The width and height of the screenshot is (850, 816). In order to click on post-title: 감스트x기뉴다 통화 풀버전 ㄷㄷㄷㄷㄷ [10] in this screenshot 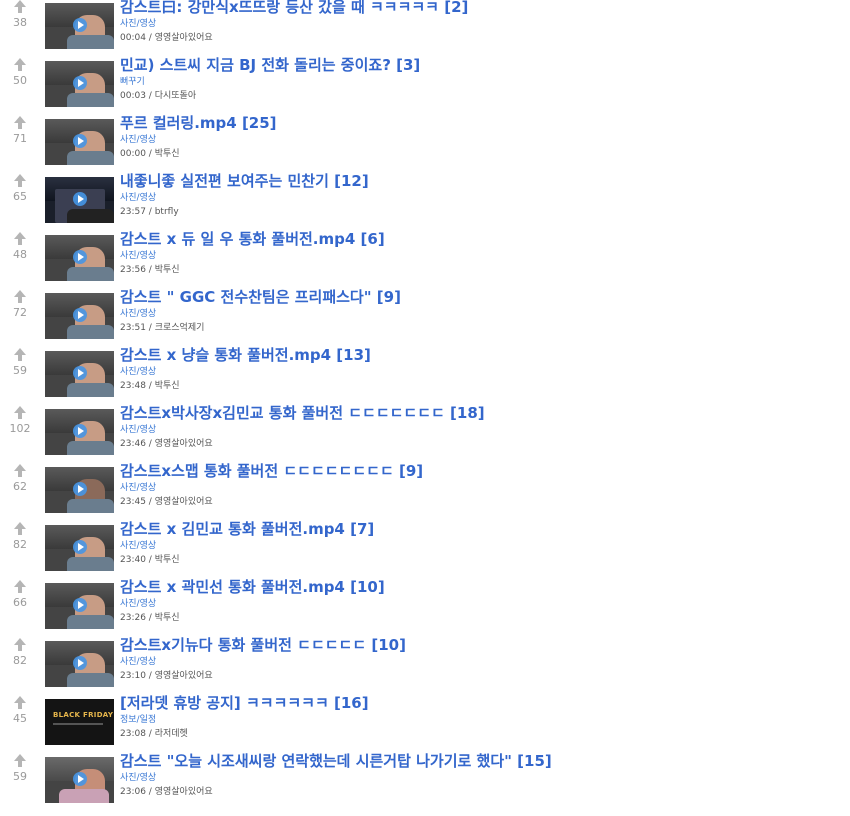, I will do `click(263, 645)`.